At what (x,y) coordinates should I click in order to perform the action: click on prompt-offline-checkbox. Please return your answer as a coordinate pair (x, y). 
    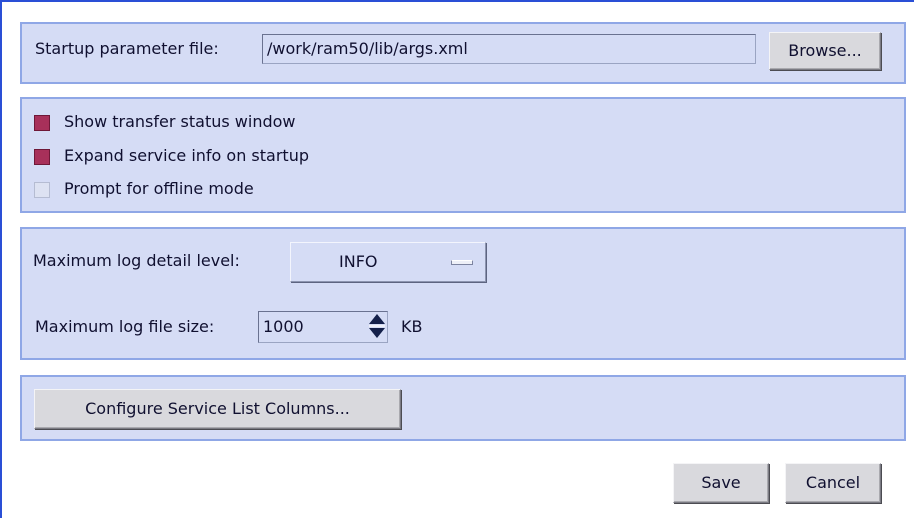
    Looking at the image, I should click on (42, 190).